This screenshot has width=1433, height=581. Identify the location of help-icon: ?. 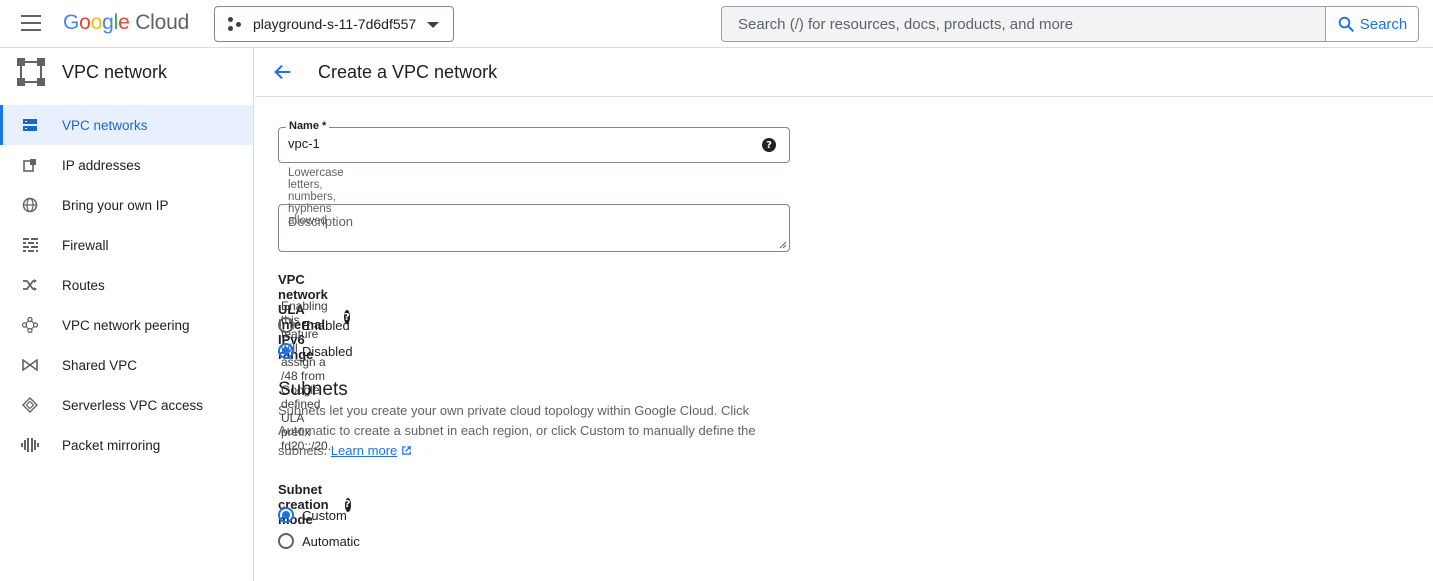
(769, 145).